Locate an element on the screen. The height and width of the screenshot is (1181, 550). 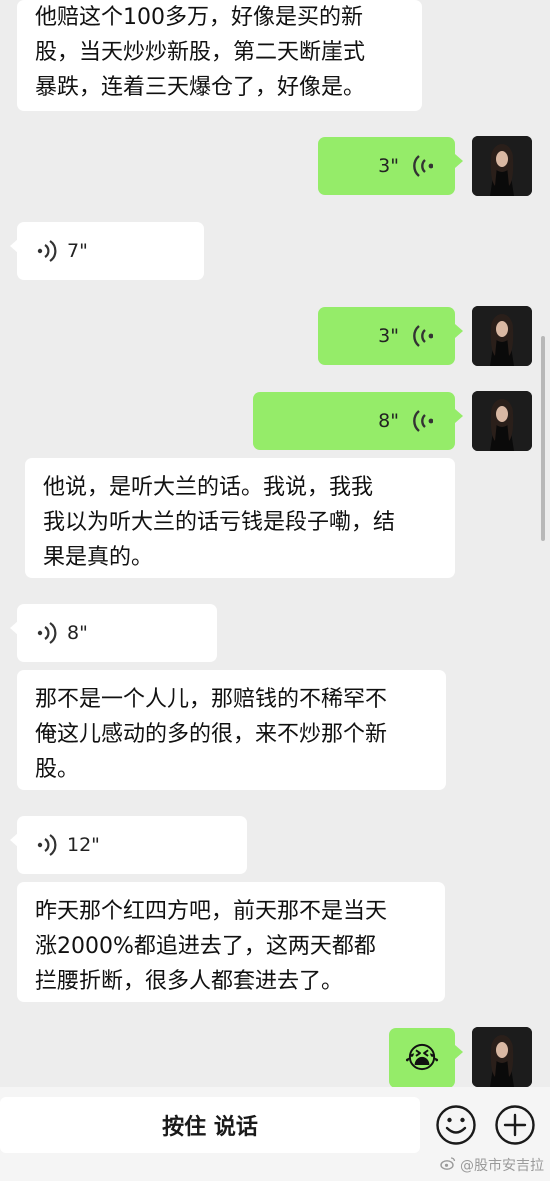
watermark-text: @股市安吉拉 is located at coordinates (502, 1166).